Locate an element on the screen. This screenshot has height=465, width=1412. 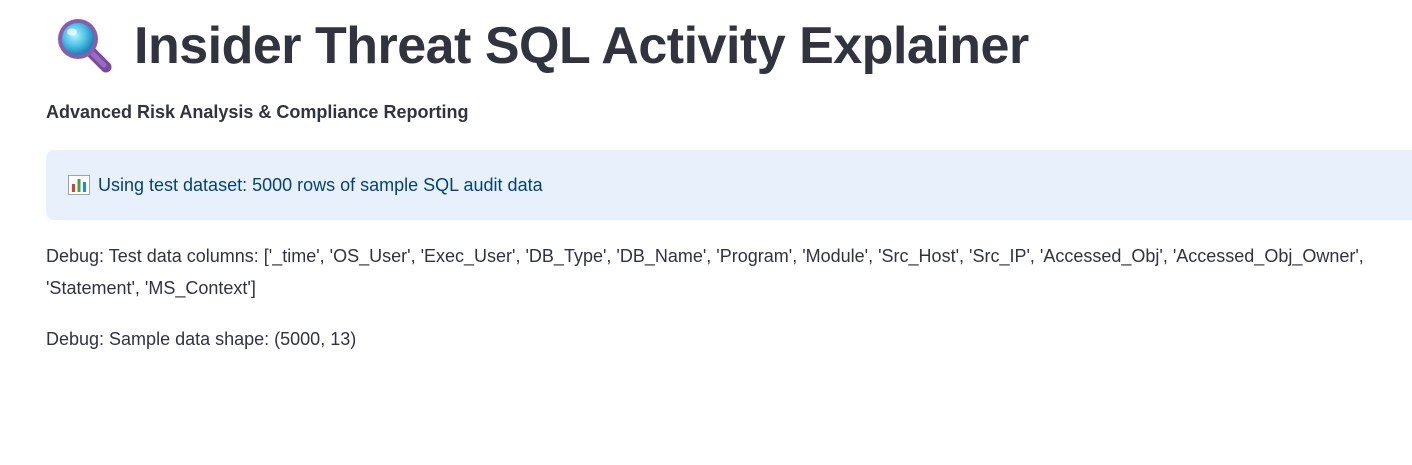
title-row: Insider Threat SQL Activity Explainer is located at coordinates (541, 46).